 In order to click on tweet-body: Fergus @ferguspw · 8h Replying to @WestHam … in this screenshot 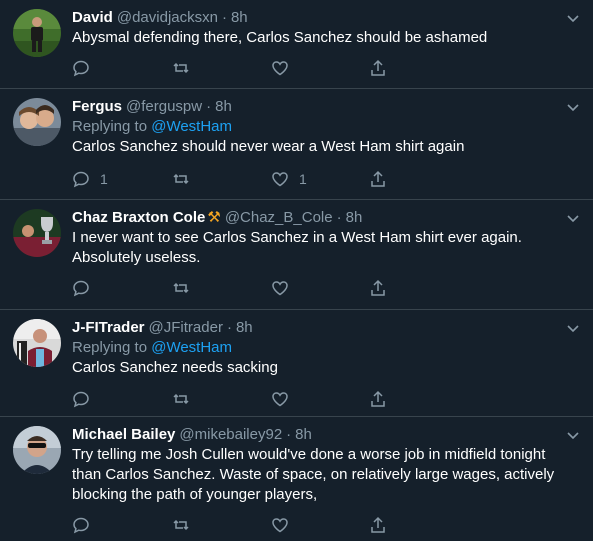, I will do `click(317, 127)`.